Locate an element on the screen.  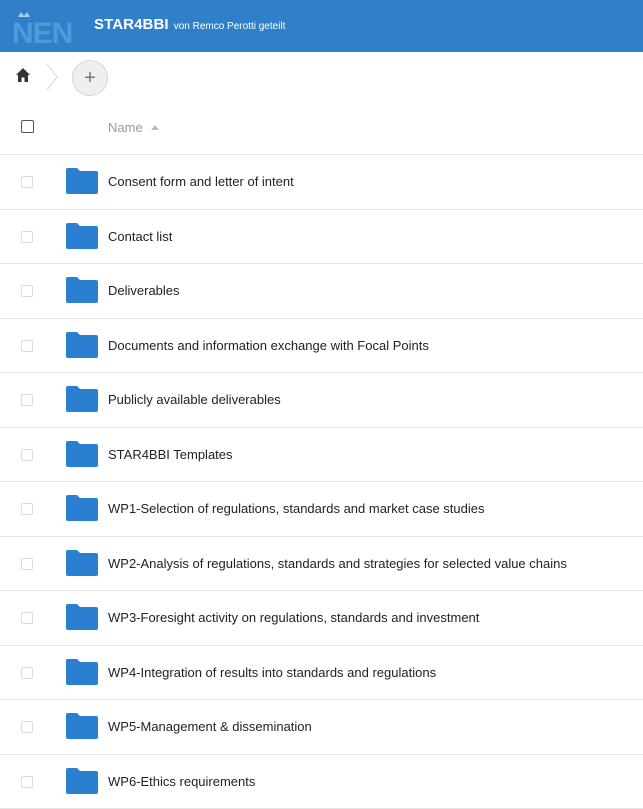
app-name: STAR4BBI is located at coordinates (131, 24).